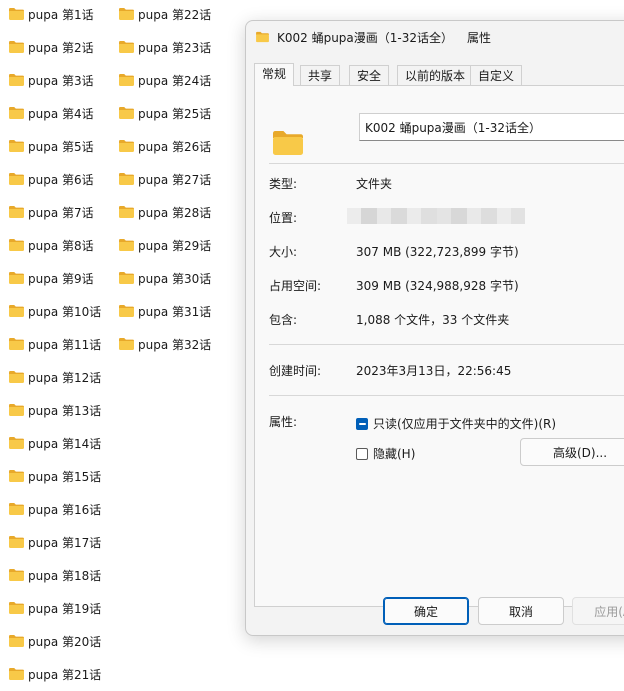 Image resolution: width=624 pixels, height=691 pixels. Describe the element at coordinates (320, 75) in the screenshot. I see `tab-sharing: 共享` at that location.